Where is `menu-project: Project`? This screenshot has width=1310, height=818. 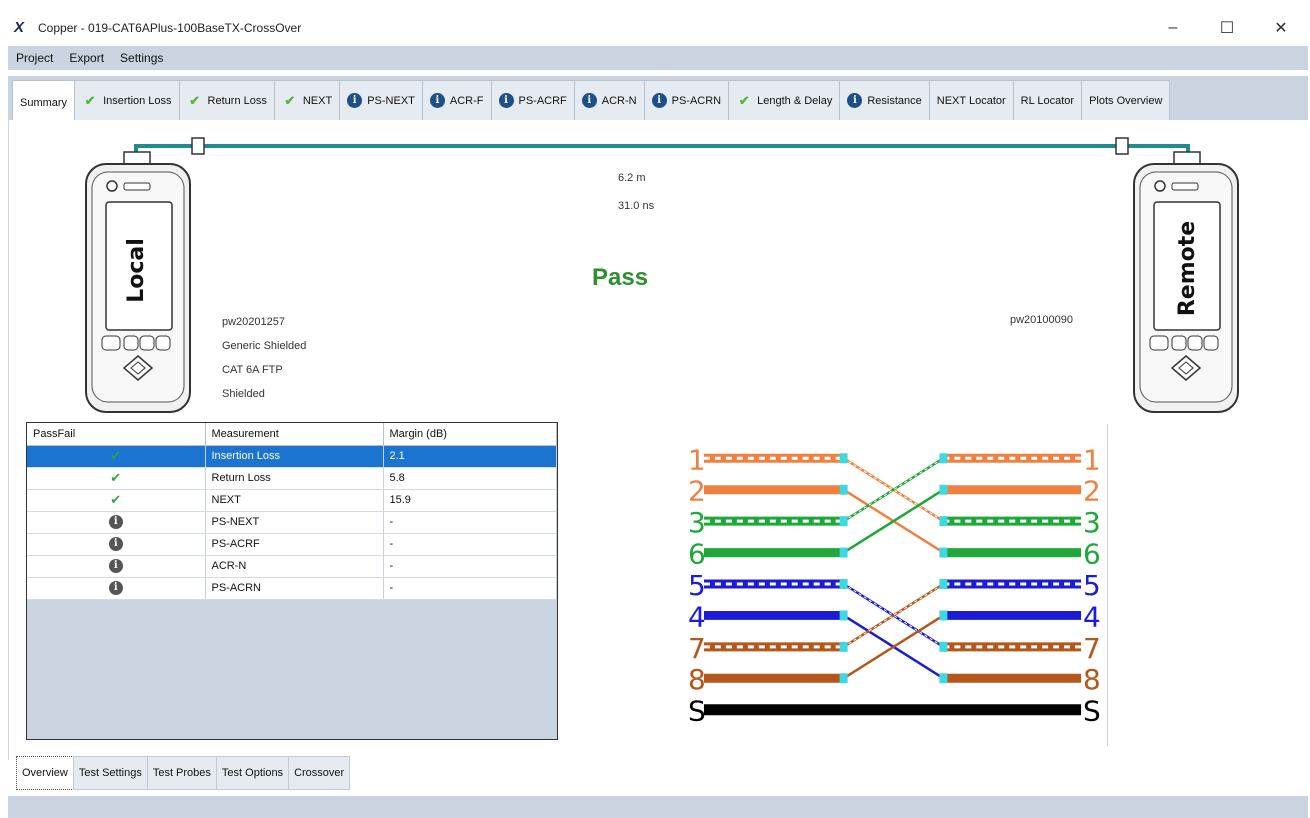 menu-project: Project is located at coordinates (34, 58).